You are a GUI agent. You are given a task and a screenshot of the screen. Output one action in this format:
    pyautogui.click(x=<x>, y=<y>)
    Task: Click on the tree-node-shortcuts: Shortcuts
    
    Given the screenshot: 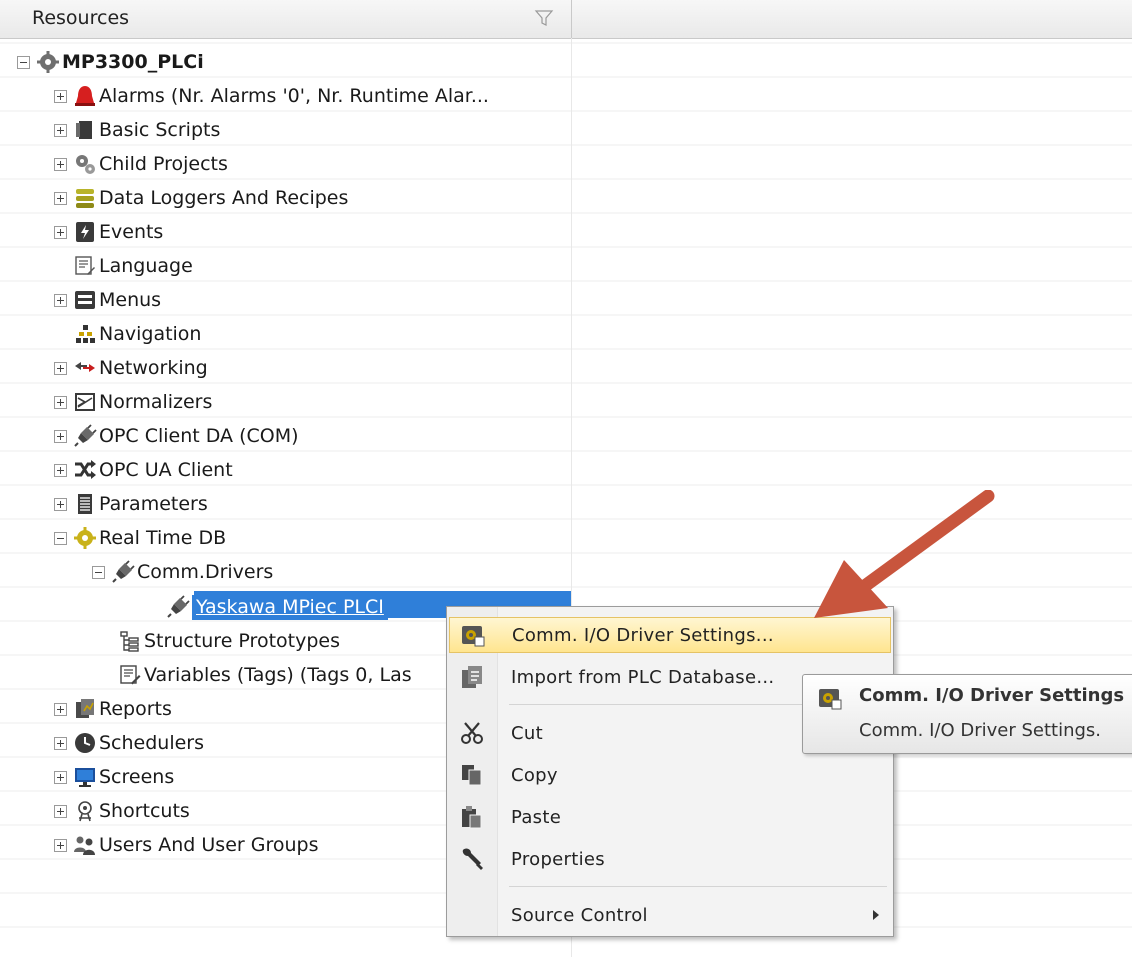 What is the action you would take?
    pyautogui.click(x=122, y=811)
    